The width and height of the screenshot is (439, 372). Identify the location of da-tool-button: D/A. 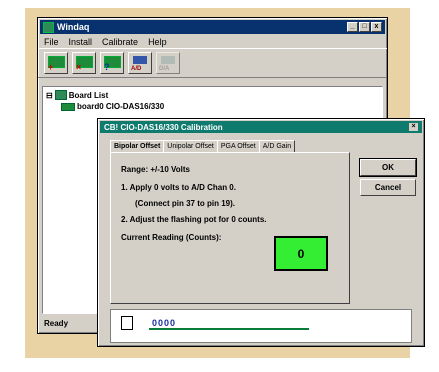
(168, 63).